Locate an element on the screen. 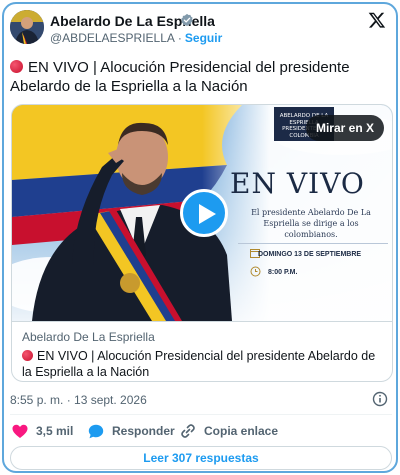 The height and width of the screenshot is (475, 400). link-icon is located at coordinates (188, 431).